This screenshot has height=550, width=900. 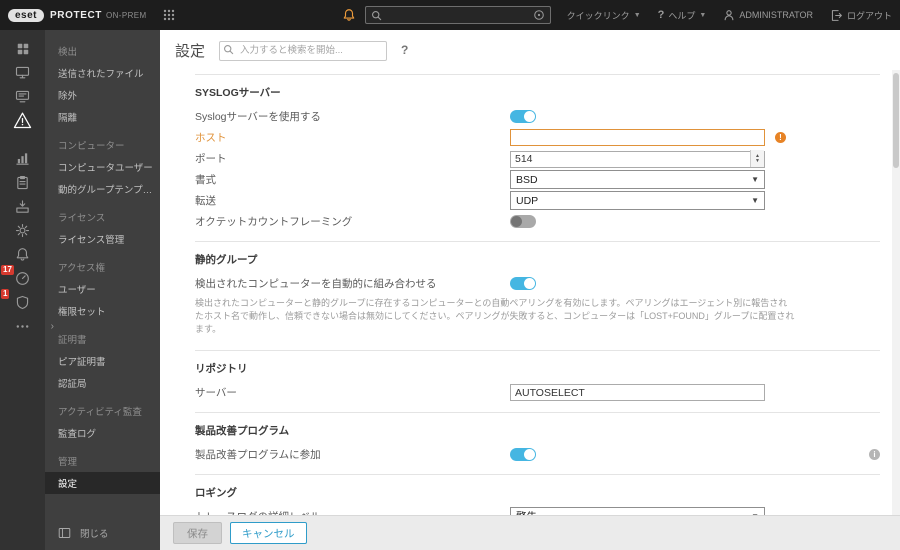 I want to click on sidebar-group-header: アクセス権, so click(x=82, y=268).